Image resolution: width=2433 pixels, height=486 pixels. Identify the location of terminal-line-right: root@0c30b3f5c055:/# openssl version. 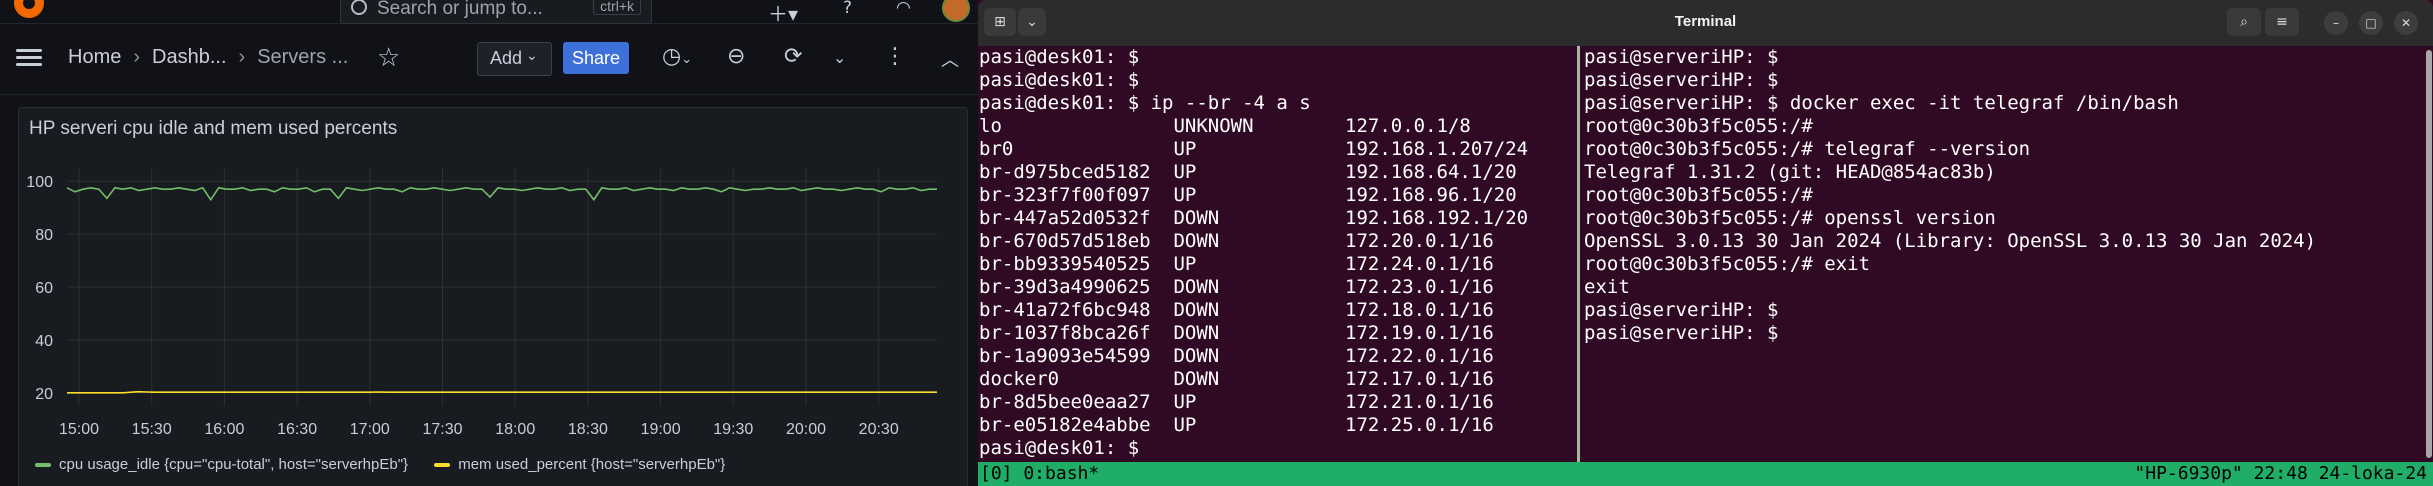
(1790, 218).